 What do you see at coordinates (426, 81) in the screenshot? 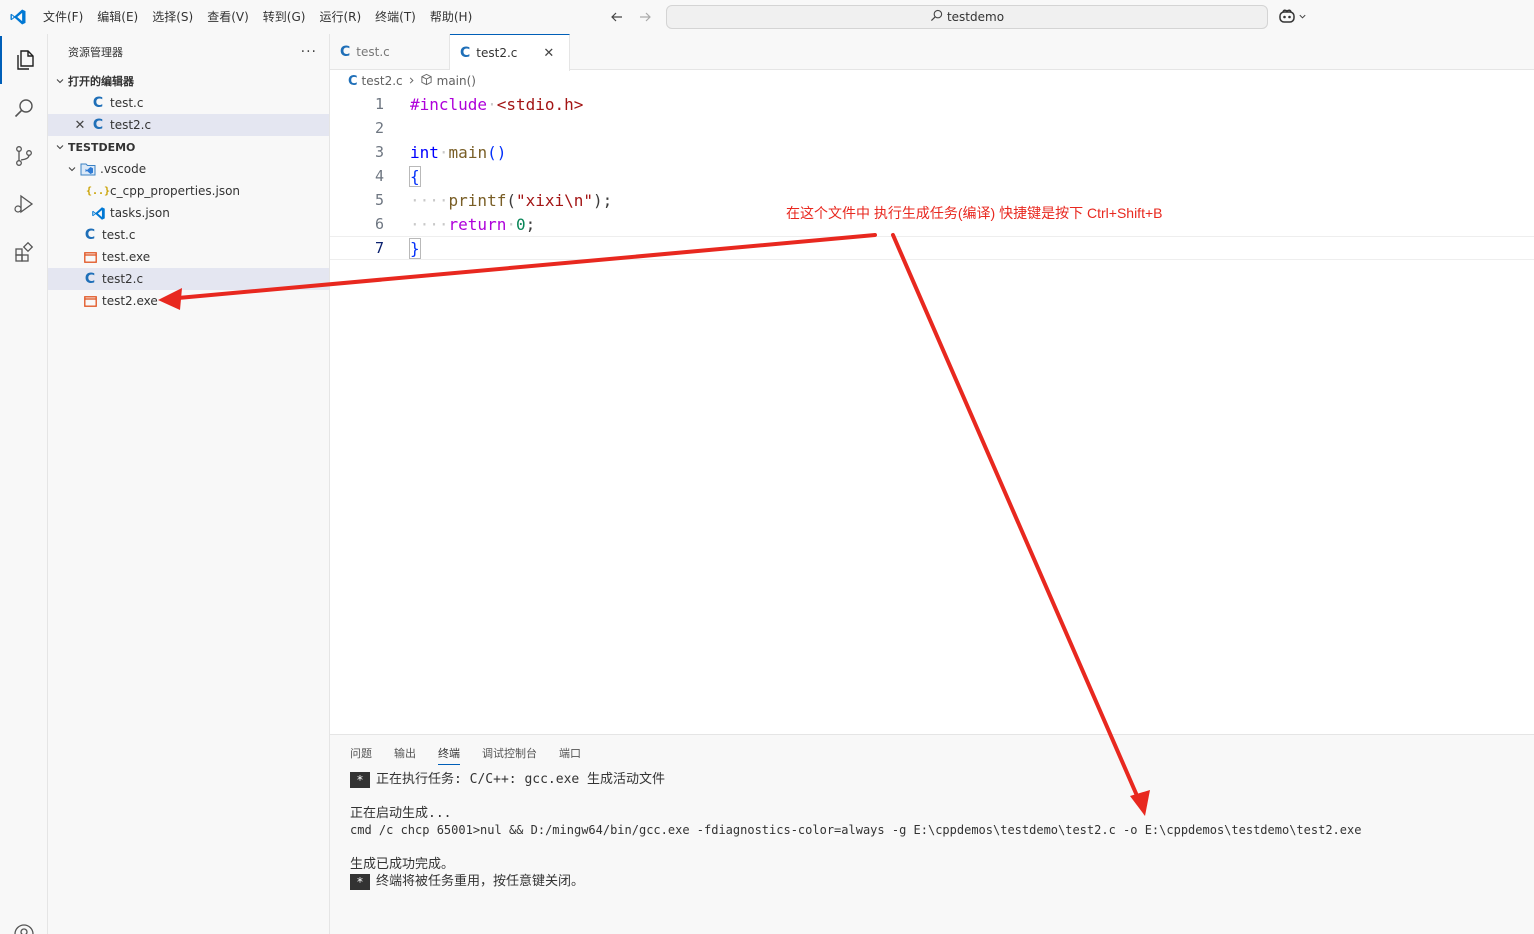
I see `cube-icon` at bounding box center [426, 81].